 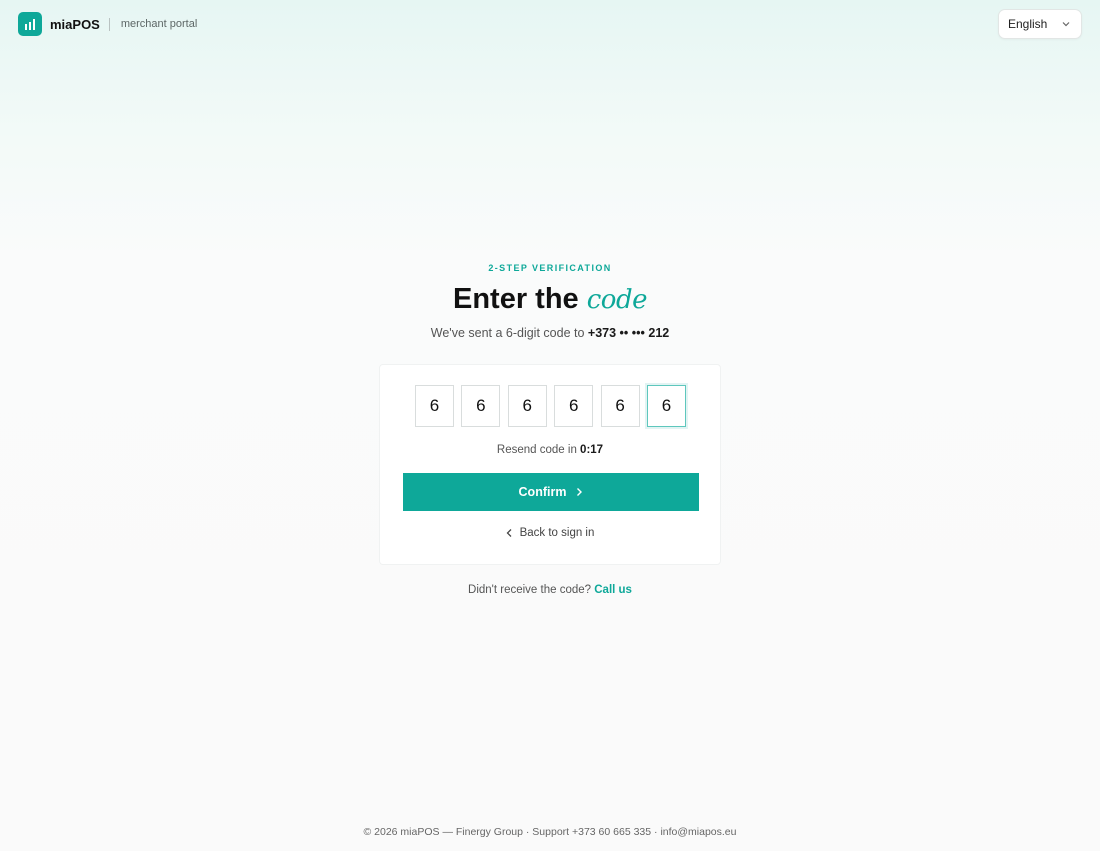 I want to click on chevron-down-icon, so click(x=1066, y=25).